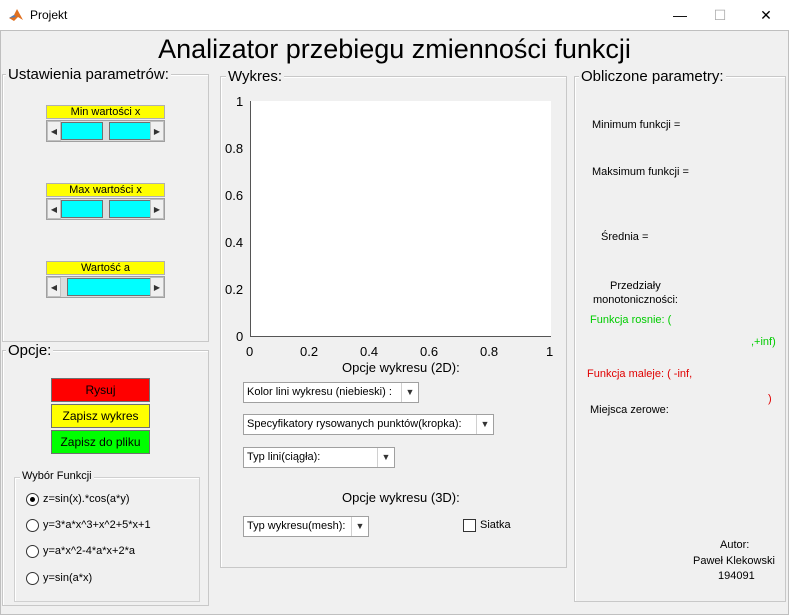 Image resolution: width=789 pixels, height=615 pixels. What do you see at coordinates (770, 399) in the screenshot?
I see `decreasing-end: )` at bounding box center [770, 399].